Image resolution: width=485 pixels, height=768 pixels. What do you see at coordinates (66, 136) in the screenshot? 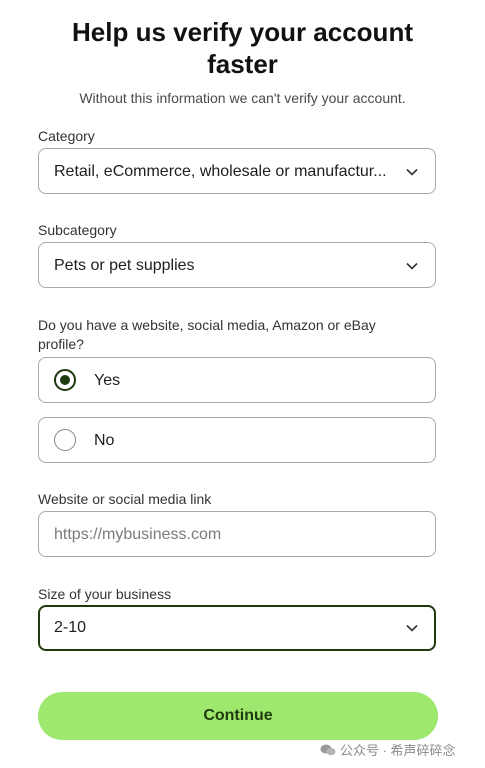
I see `category-label: Category` at bounding box center [66, 136].